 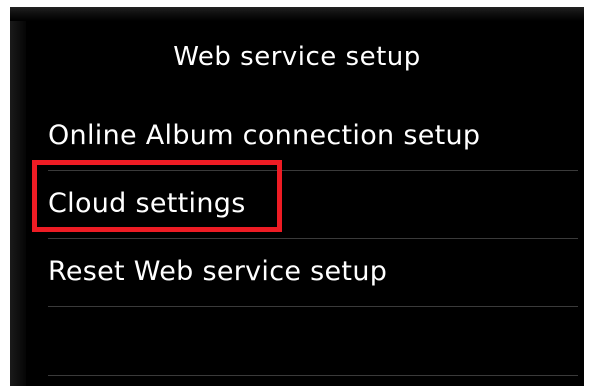 What do you see at coordinates (313, 204) in the screenshot?
I see `menu-item-cloud-settings: Cloud settings` at bounding box center [313, 204].